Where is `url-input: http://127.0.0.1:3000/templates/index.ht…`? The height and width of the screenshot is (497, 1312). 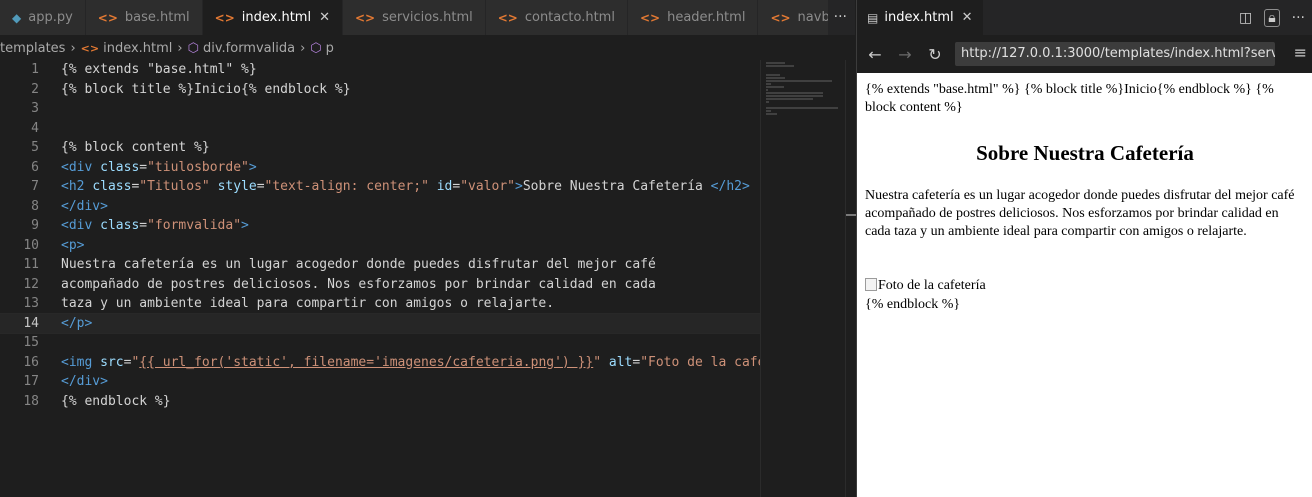 url-input: http://127.0.0.1:3000/templates/index.ht… is located at coordinates (1115, 54).